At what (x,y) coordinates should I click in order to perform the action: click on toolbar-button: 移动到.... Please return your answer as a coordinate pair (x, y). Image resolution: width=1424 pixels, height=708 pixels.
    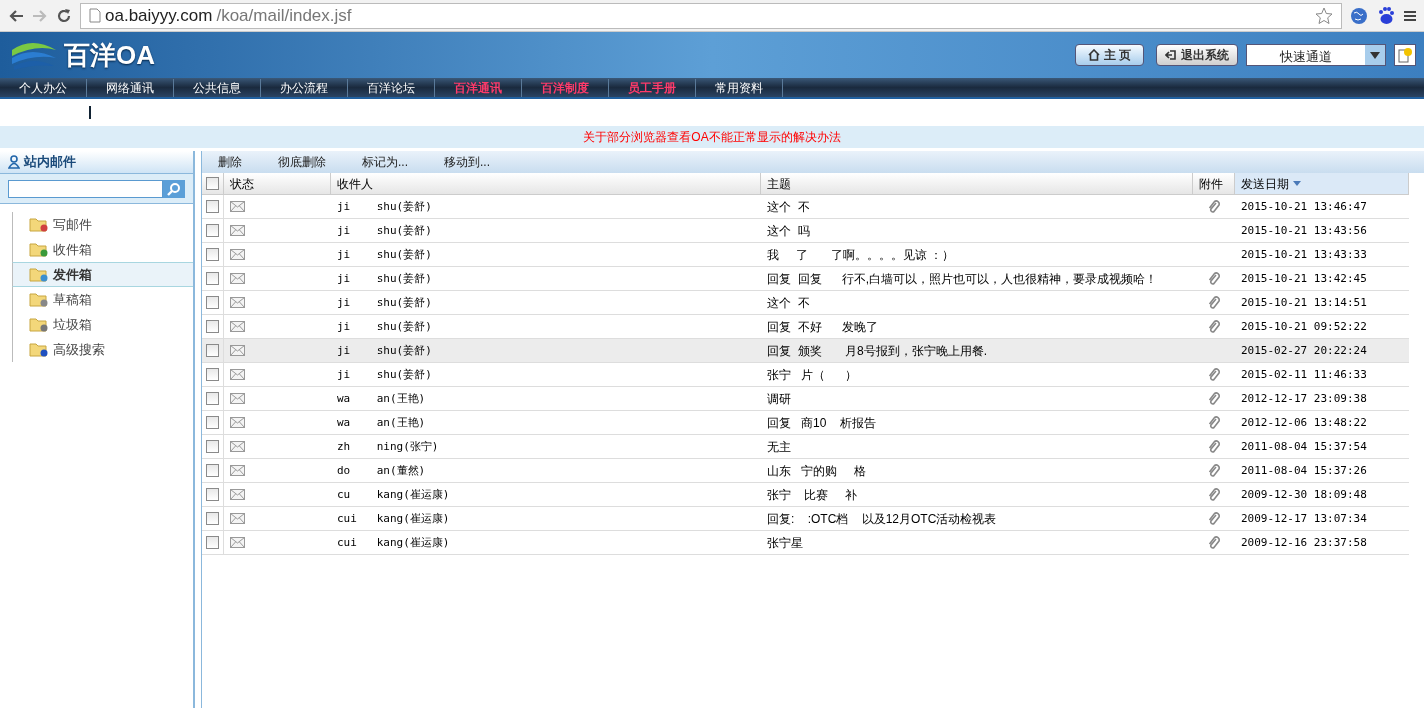
    Looking at the image, I should click on (467, 162).